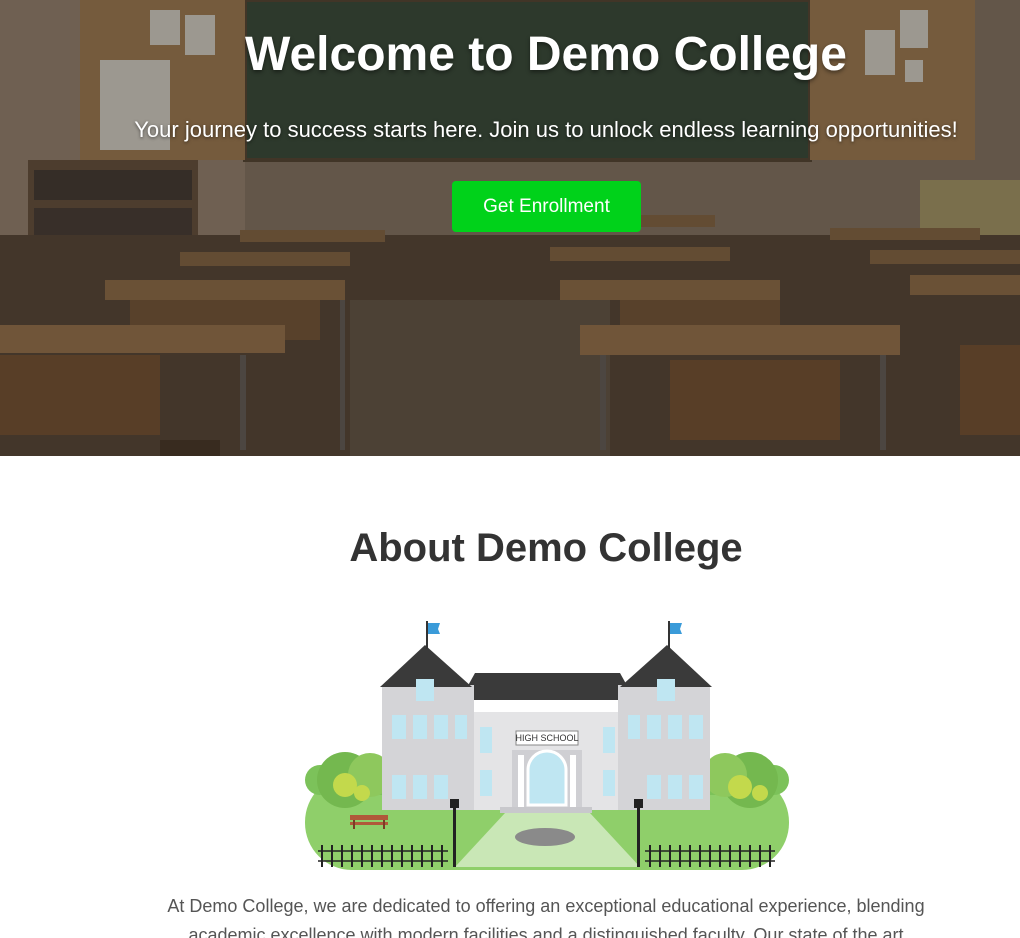 This screenshot has height=938, width=1020. Describe the element at coordinates (546, 206) in the screenshot. I see `get-enrollment-button: Get Enrollment` at that location.